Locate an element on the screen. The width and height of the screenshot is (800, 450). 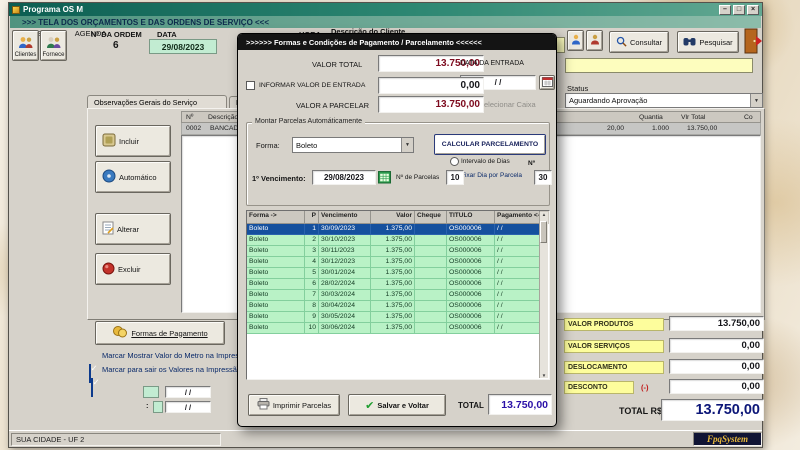
parcela-row: Boleto 6 28/02/2024 1.375,00 OS000006/ / is located at coordinates (398, 284).